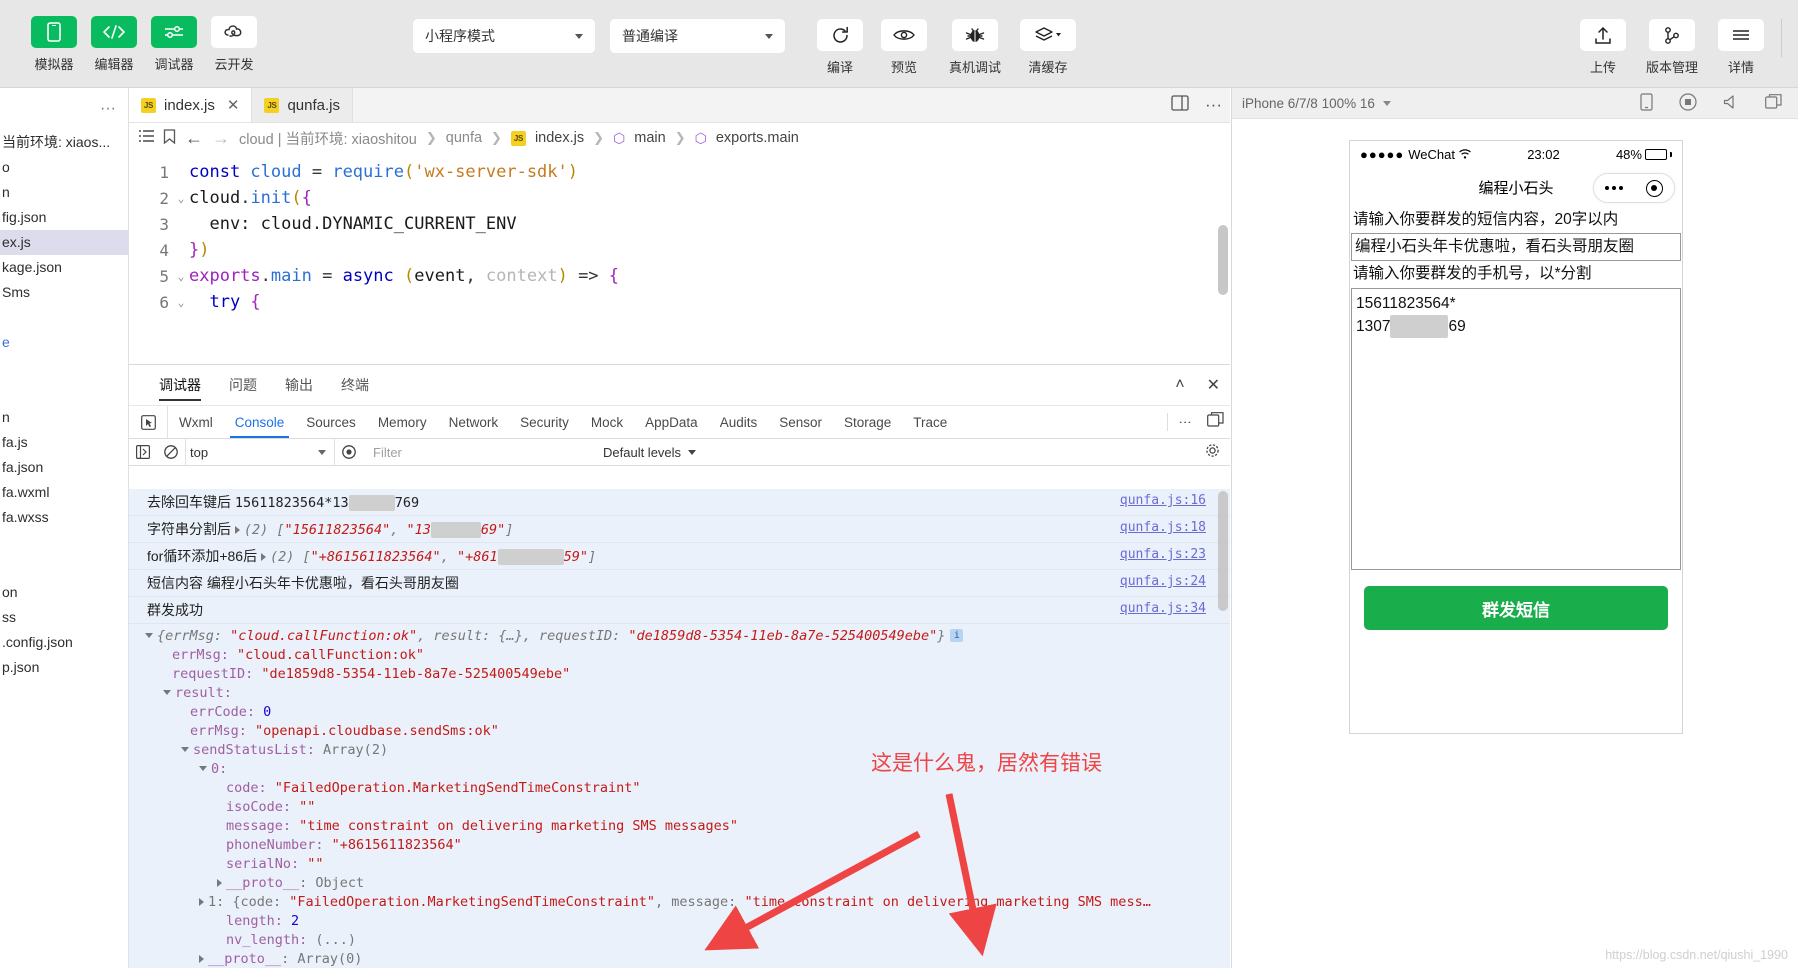  What do you see at coordinates (1603, 47) in the screenshot?
I see `toolbar-upload-button: 上传` at bounding box center [1603, 47].